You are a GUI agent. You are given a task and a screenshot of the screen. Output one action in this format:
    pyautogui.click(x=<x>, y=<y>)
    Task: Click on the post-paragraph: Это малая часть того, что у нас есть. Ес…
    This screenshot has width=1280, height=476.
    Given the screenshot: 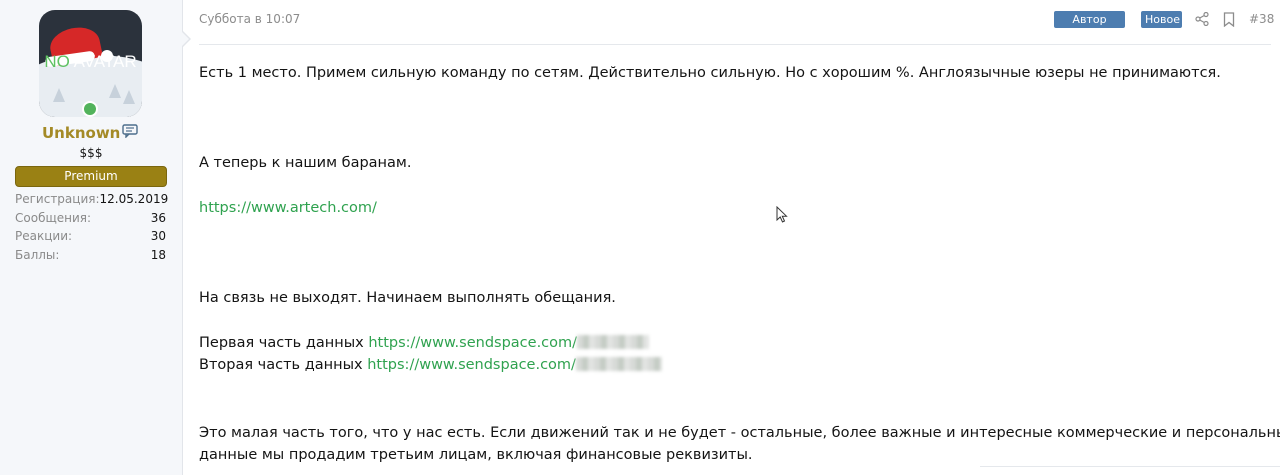 What is the action you would take?
    pyautogui.click(x=739, y=433)
    